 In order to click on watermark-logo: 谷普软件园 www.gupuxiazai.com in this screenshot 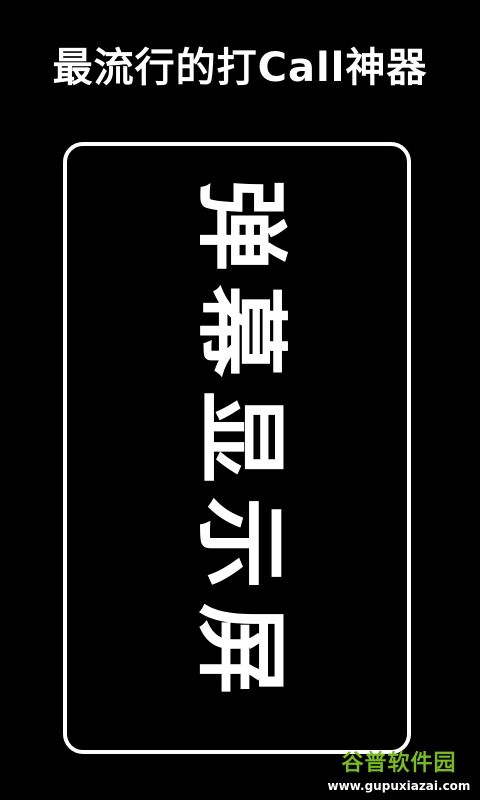, I will do `click(399, 774)`.